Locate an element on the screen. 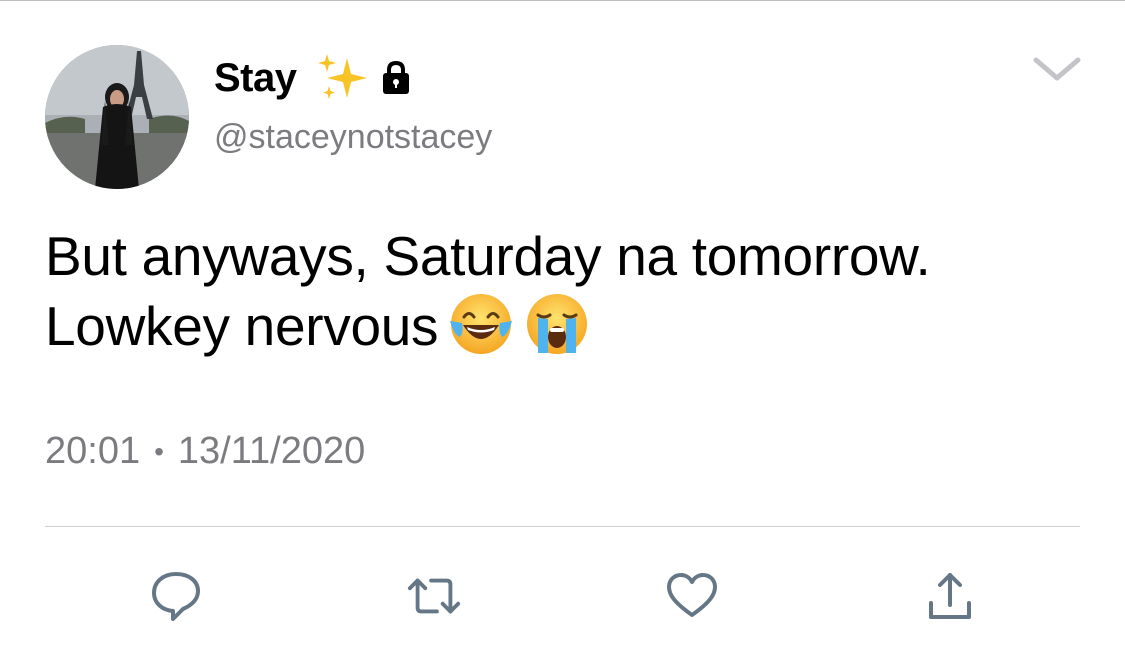 This screenshot has width=1125, height=647. tweet-time: 20:01 is located at coordinates (93, 451).